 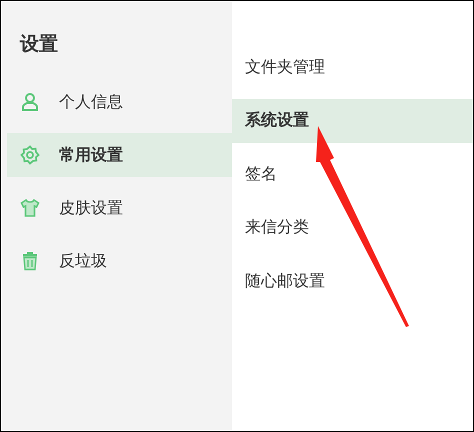 I want to click on gear-icon, so click(x=30, y=155).